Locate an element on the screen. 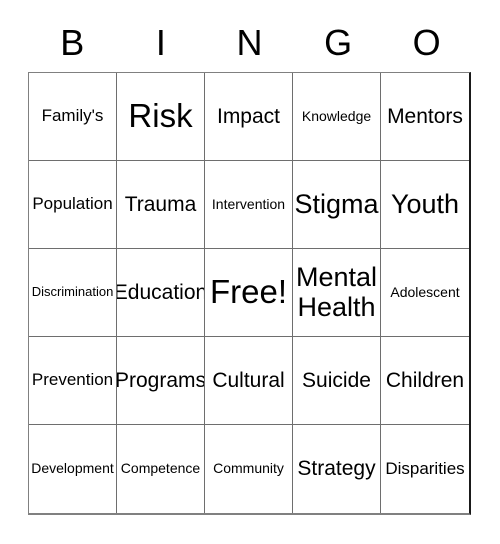 This screenshot has width=500, height=544. bingo-cell-o2: Youth is located at coordinates (425, 205).